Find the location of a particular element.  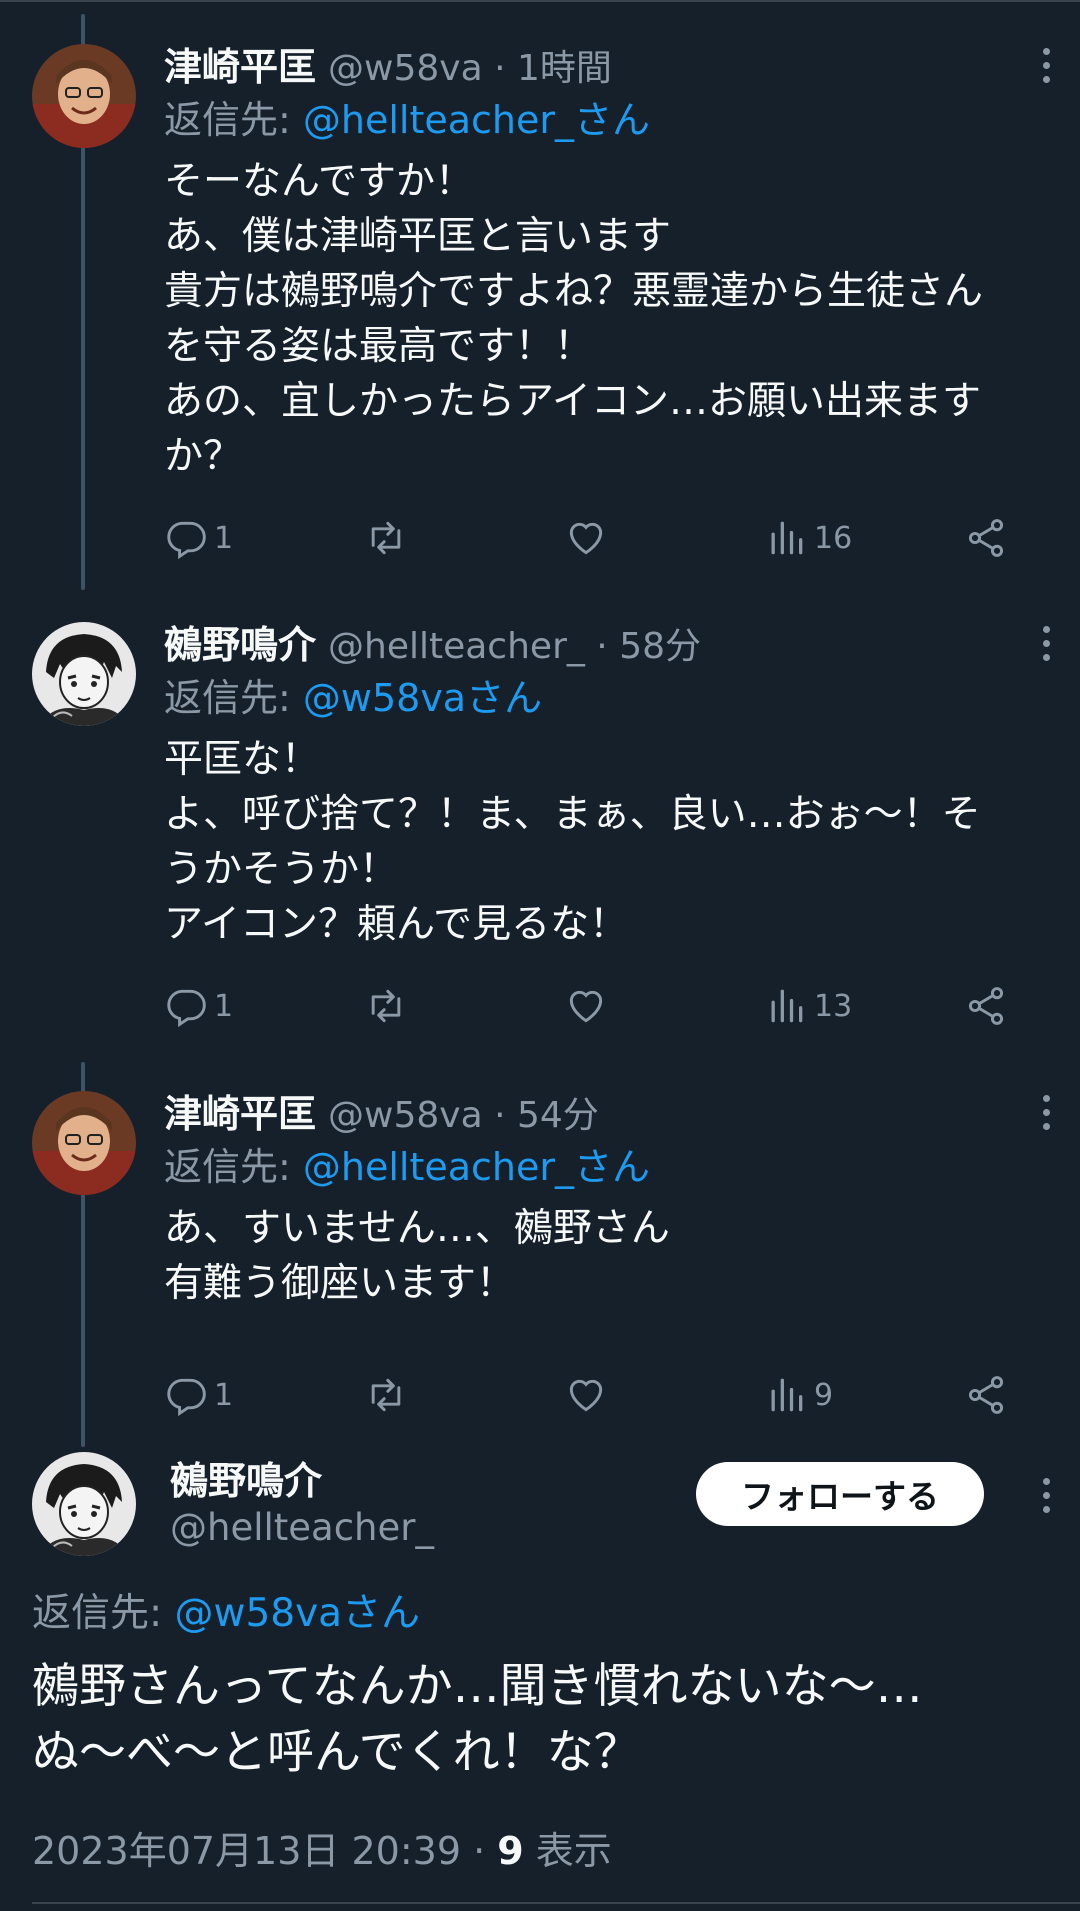

action-bar: 1 13 is located at coordinates (594, 1006).